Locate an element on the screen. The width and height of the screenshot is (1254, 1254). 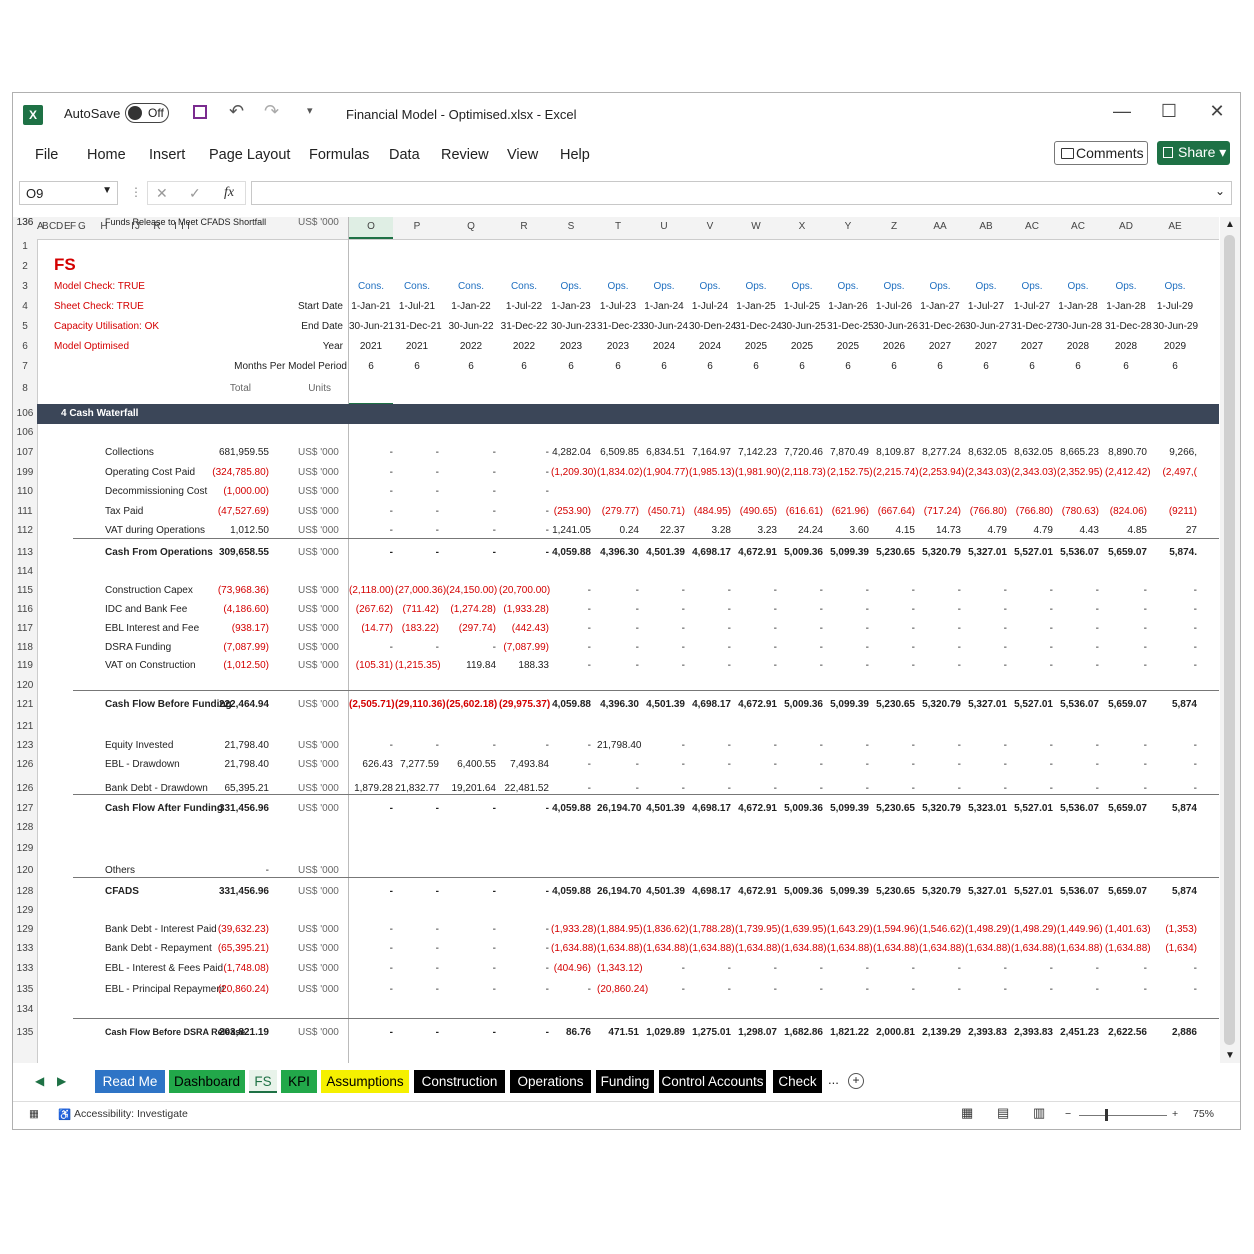
data-cell: 1,298.07 is located at coordinates (756, 1032).